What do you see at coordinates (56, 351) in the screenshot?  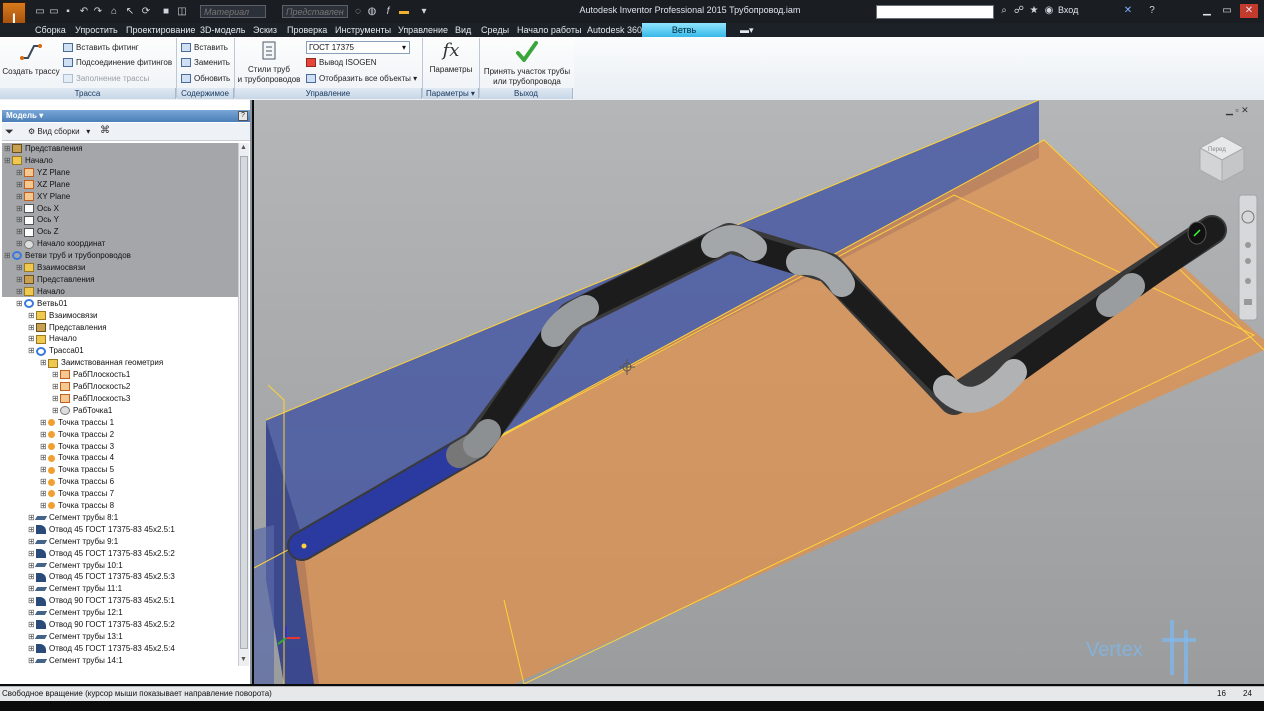 I see `tree-item: ⊞ Трасса01` at bounding box center [56, 351].